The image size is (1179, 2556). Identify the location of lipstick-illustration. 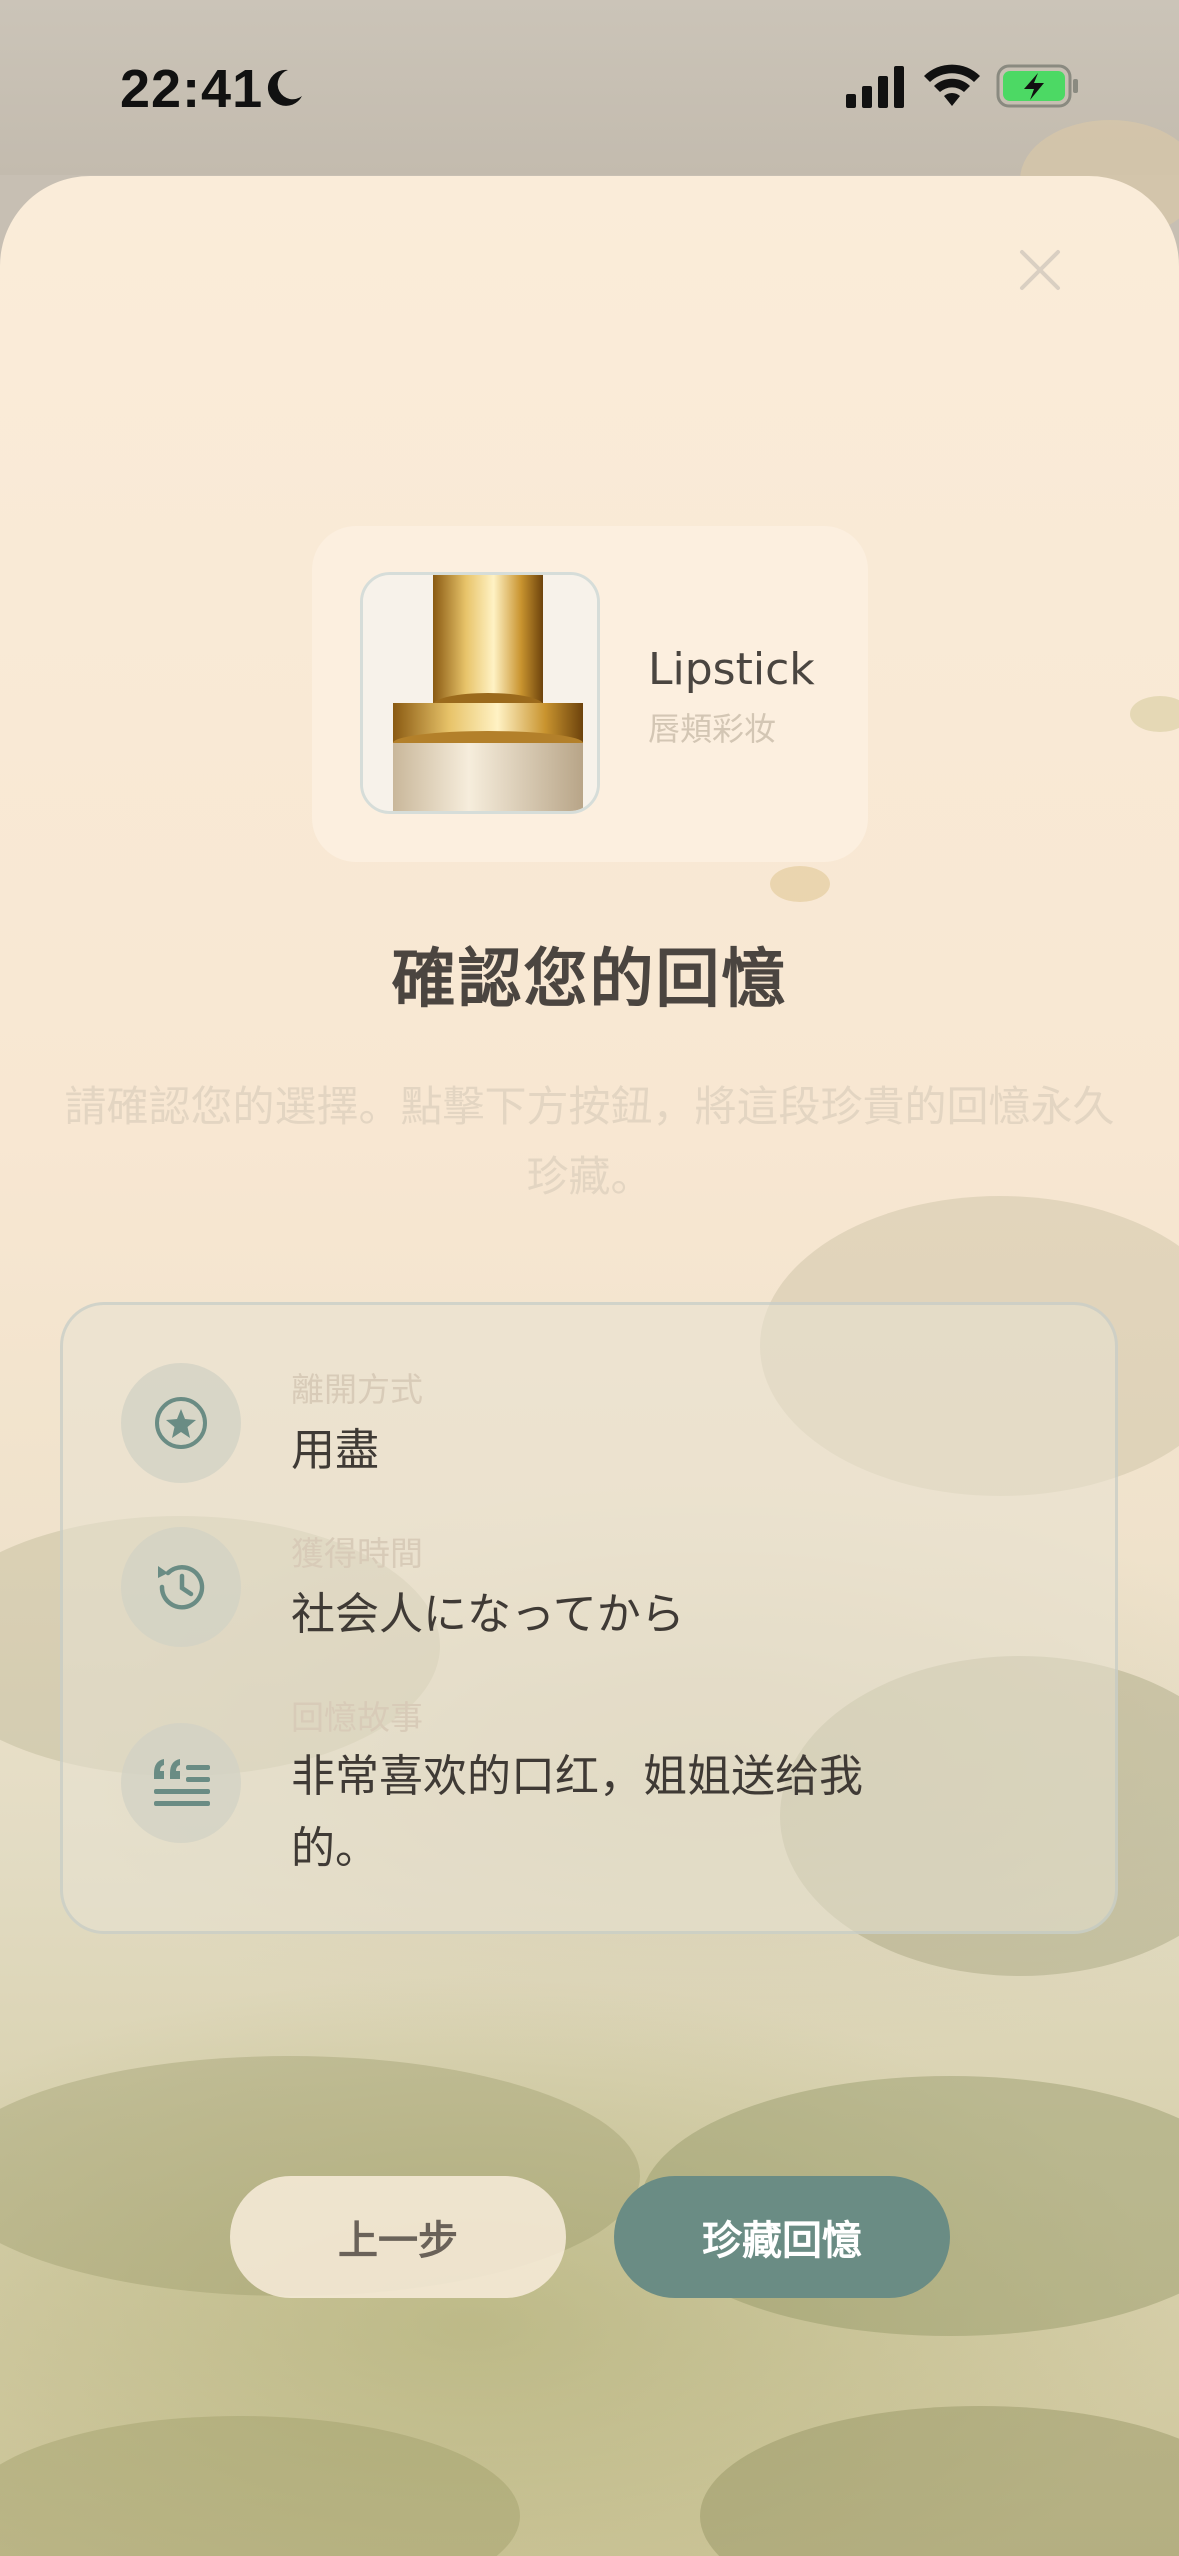
(480, 693).